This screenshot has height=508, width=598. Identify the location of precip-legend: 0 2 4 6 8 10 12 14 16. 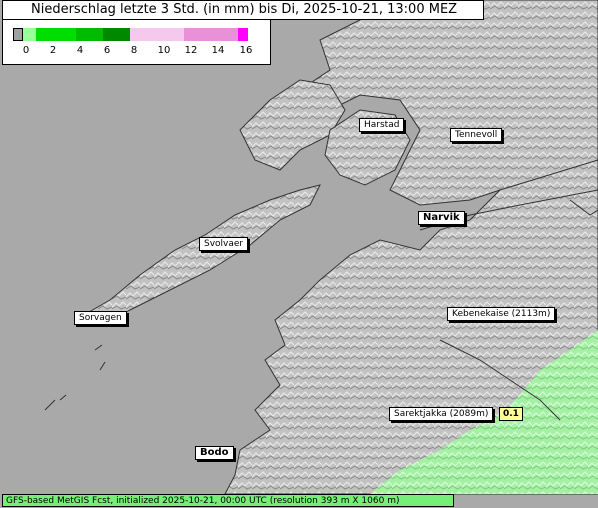
(136, 42).